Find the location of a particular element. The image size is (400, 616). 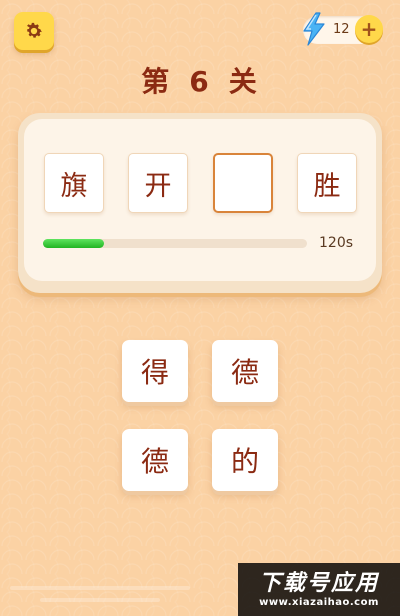

timer-progress-bar is located at coordinates (175, 243).